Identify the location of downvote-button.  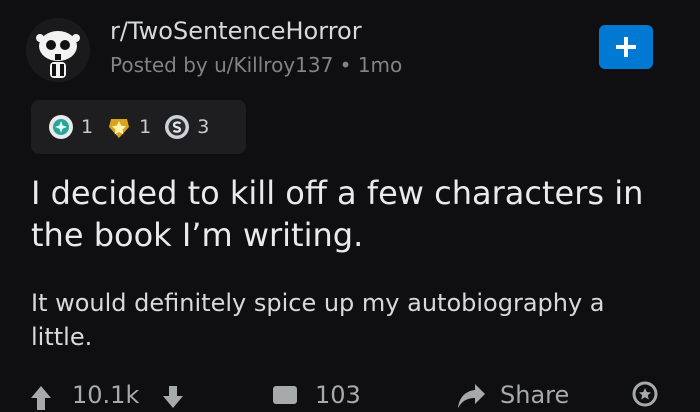
(173, 395).